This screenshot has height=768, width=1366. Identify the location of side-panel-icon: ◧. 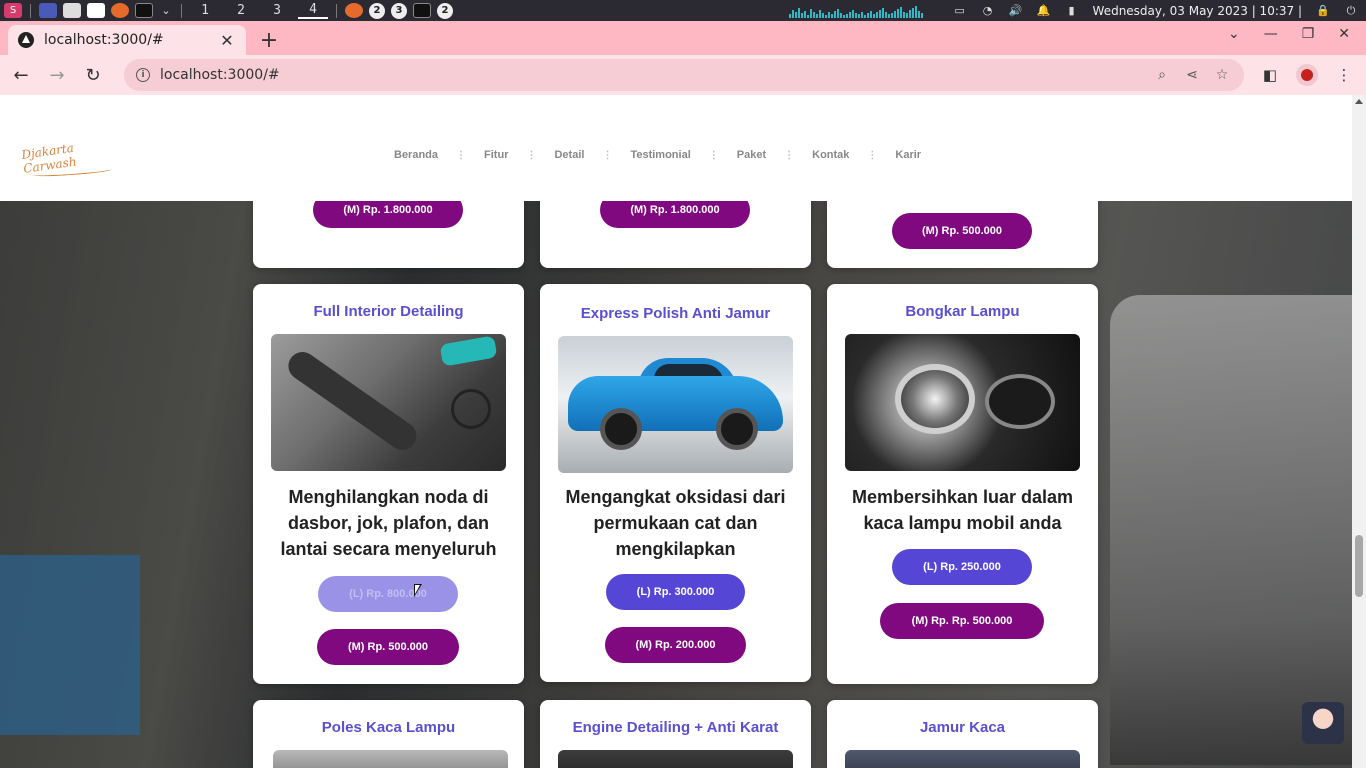
(1270, 75).